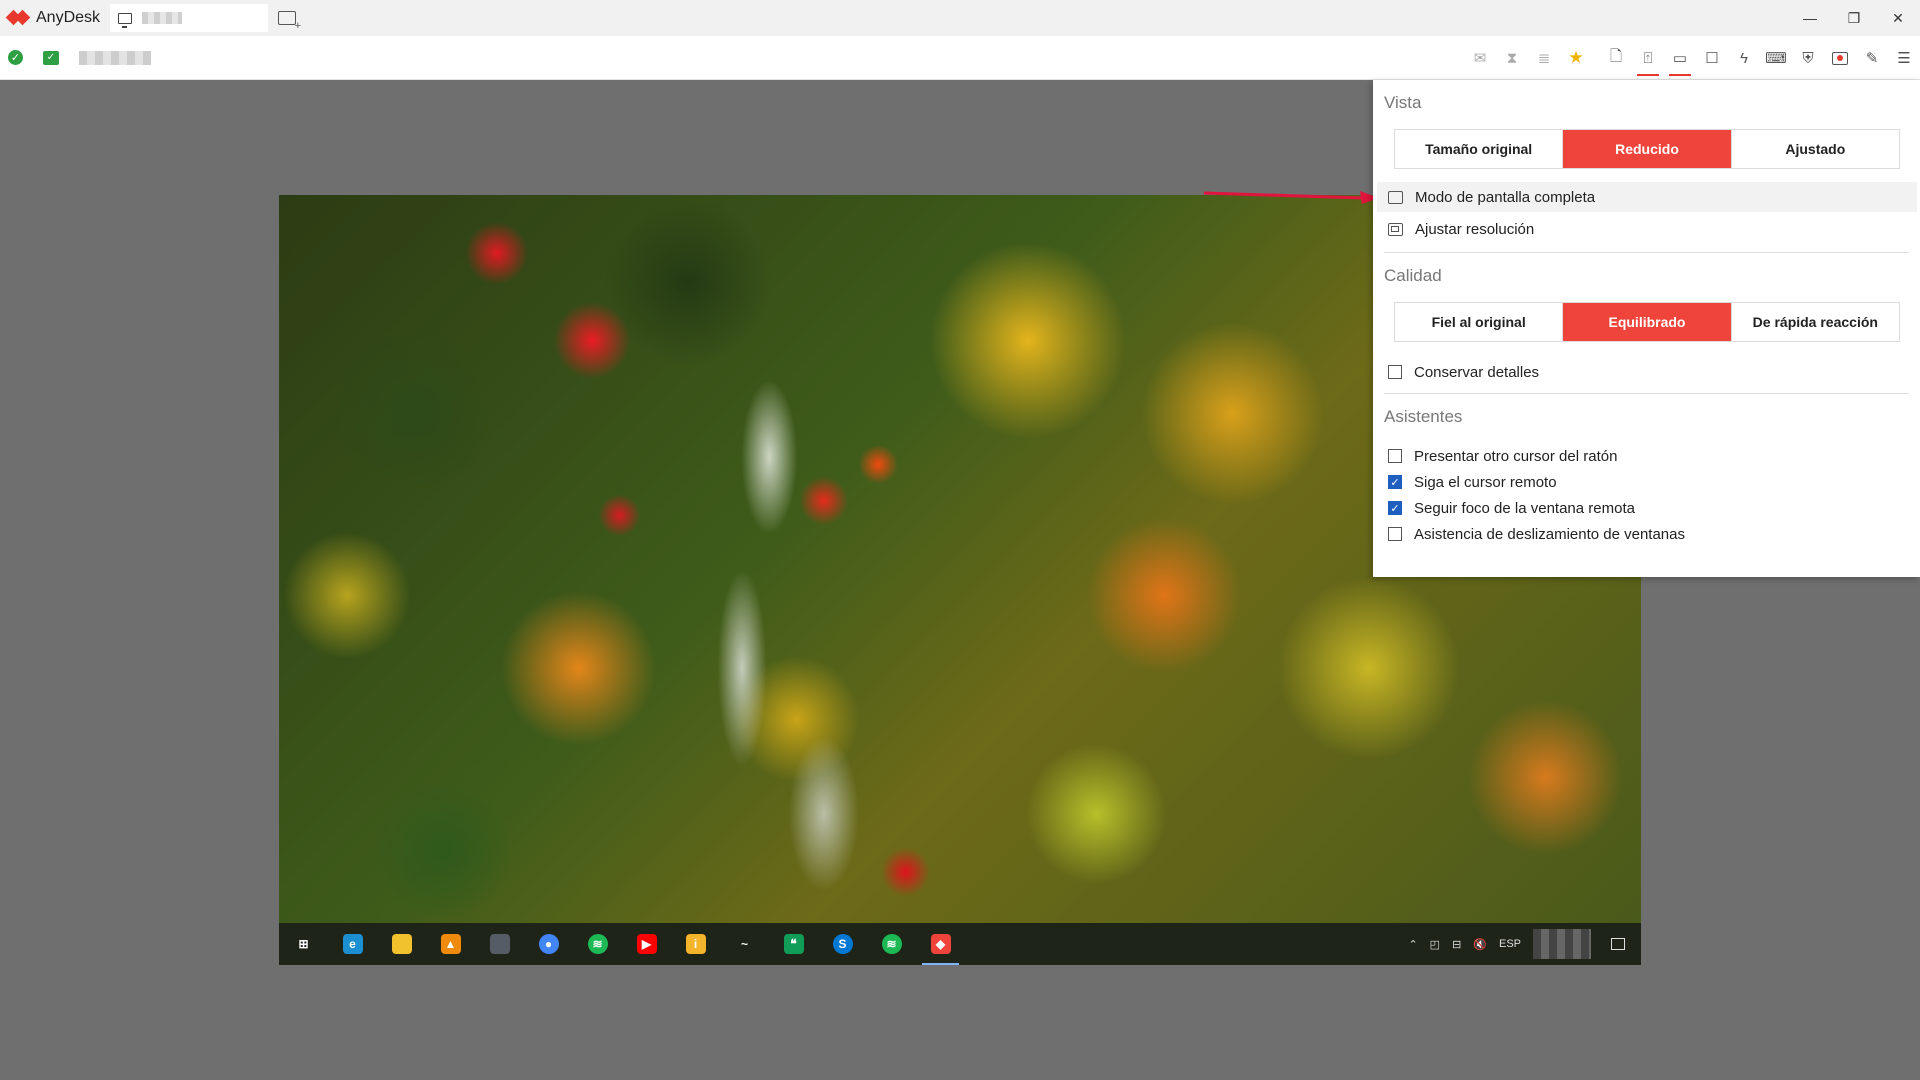 This screenshot has width=1920, height=1080. What do you see at coordinates (1647, 372) in the screenshot?
I see `keep-details-option: Conservar detalles` at bounding box center [1647, 372].